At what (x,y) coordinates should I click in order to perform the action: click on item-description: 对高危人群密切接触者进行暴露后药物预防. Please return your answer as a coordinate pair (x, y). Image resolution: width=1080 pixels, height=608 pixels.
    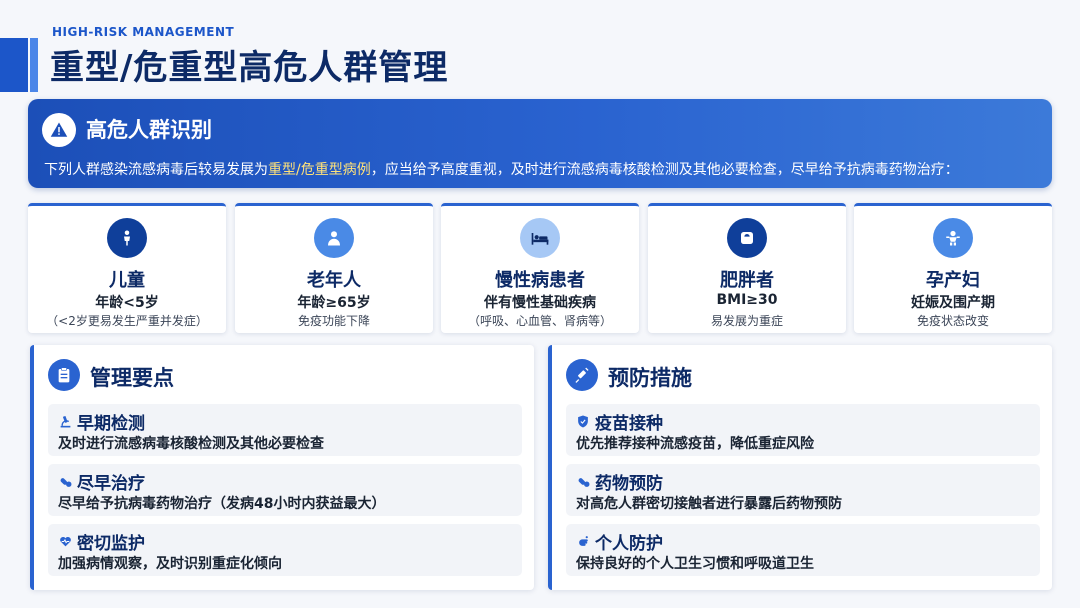
    Looking at the image, I should click on (709, 504).